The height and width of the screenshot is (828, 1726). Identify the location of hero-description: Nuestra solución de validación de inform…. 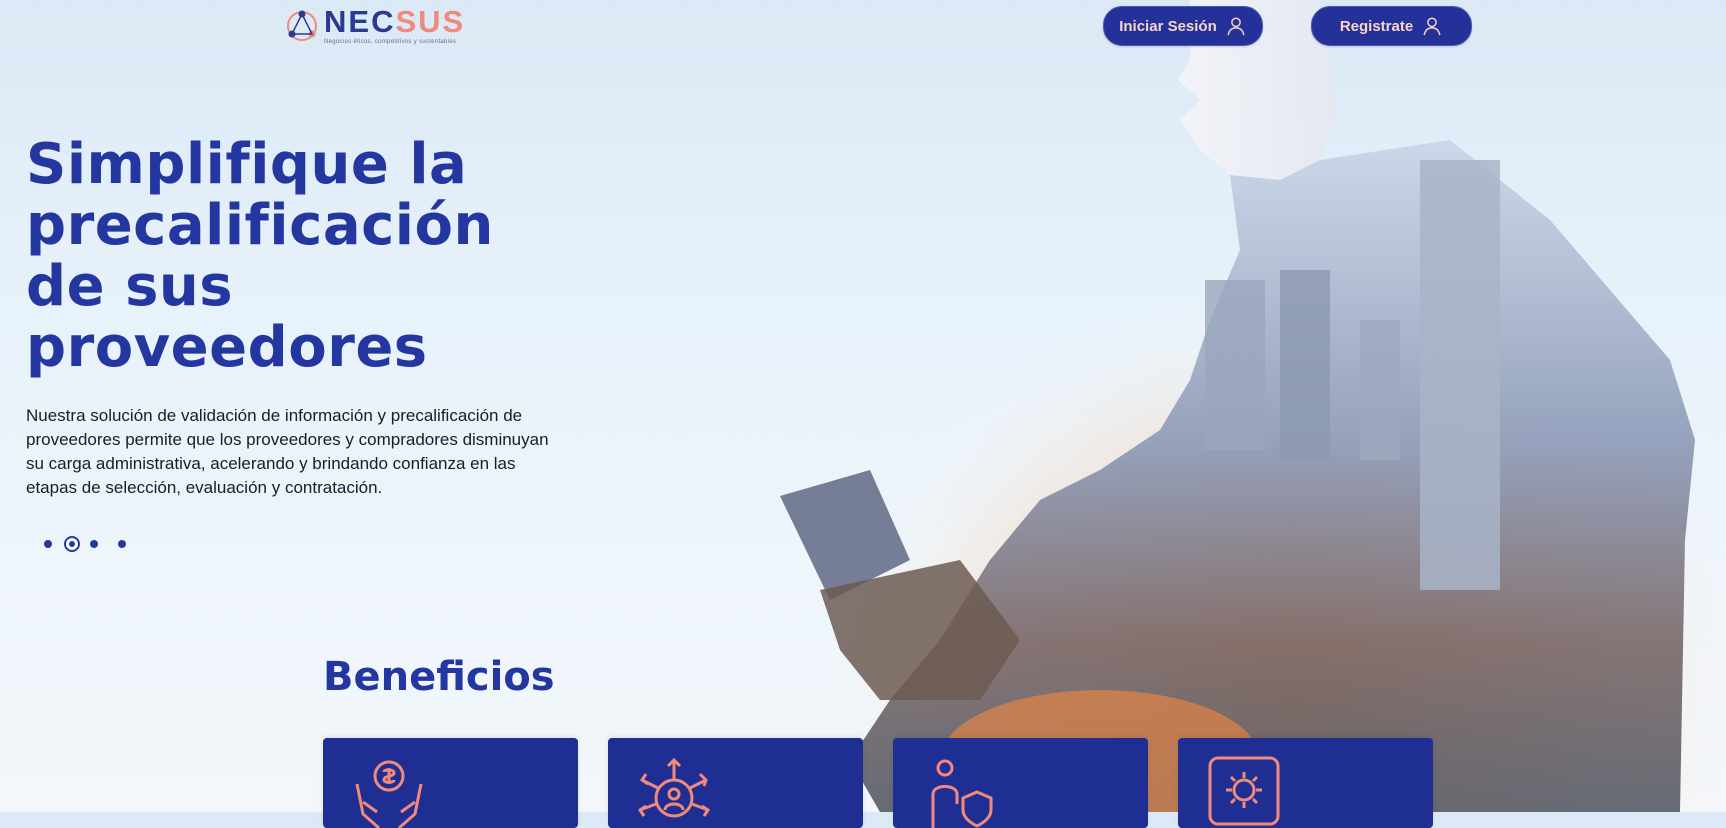
(287, 451).